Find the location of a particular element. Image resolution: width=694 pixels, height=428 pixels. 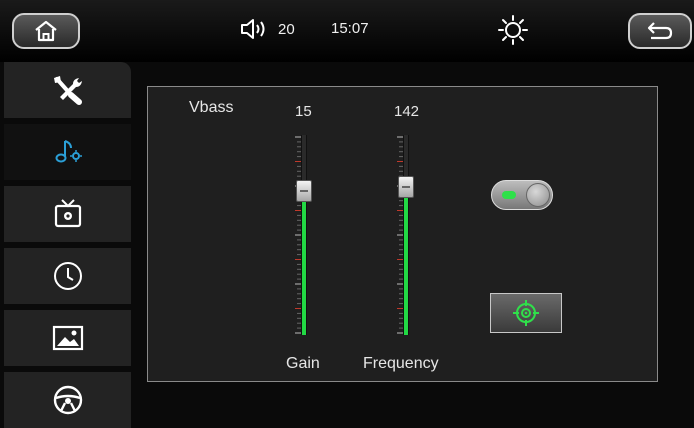

sidebar-item-tv is located at coordinates (67, 214).